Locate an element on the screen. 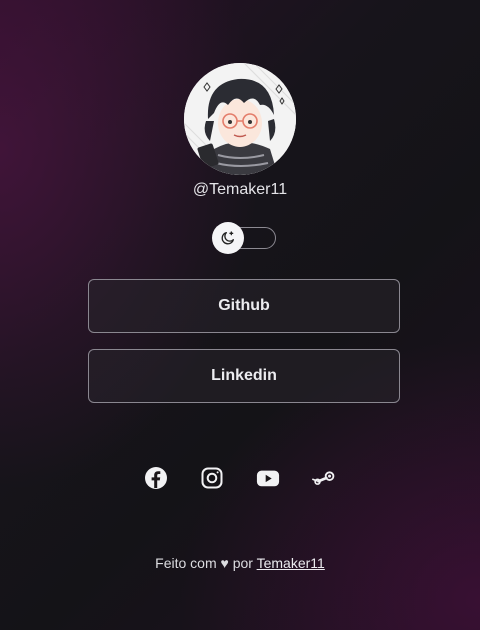 This screenshot has width=480, height=630. steam-icon is located at coordinates (323, 478).